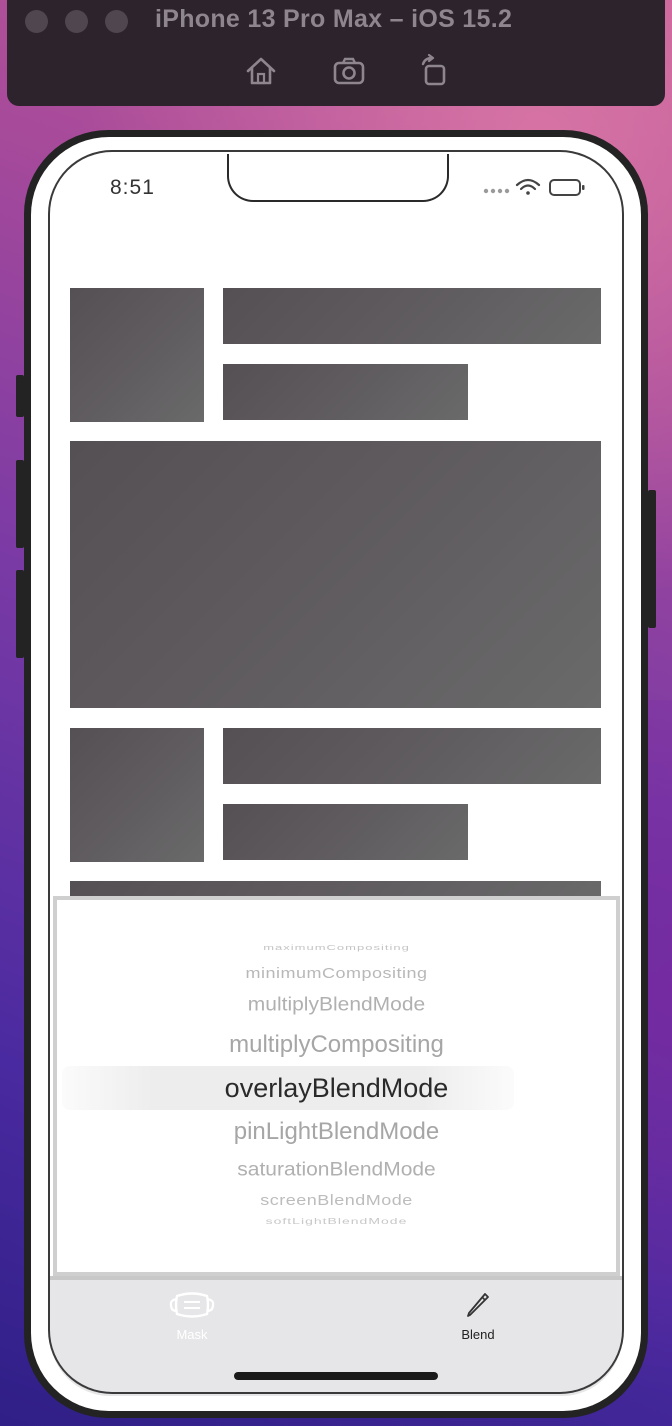  I want to click on status-icons, so click(534, 187).